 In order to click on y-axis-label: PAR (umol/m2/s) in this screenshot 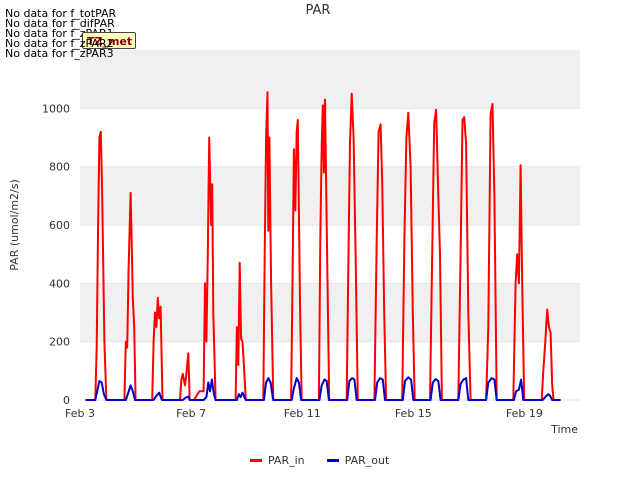, I will do `click(14, 225)`.